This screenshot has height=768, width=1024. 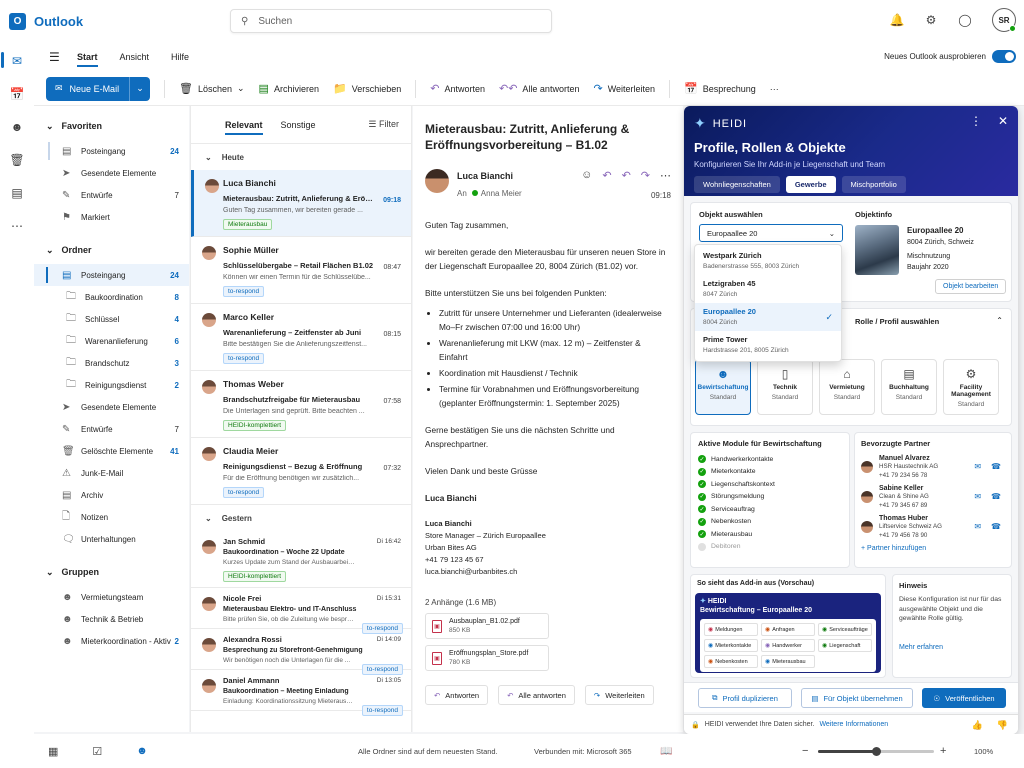 I want to click on tab-sonstige: Sonstige, so click(x=298, y=125).